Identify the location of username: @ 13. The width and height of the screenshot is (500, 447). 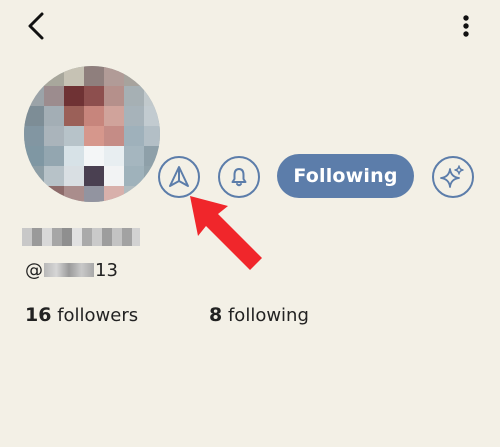
(71, 270).